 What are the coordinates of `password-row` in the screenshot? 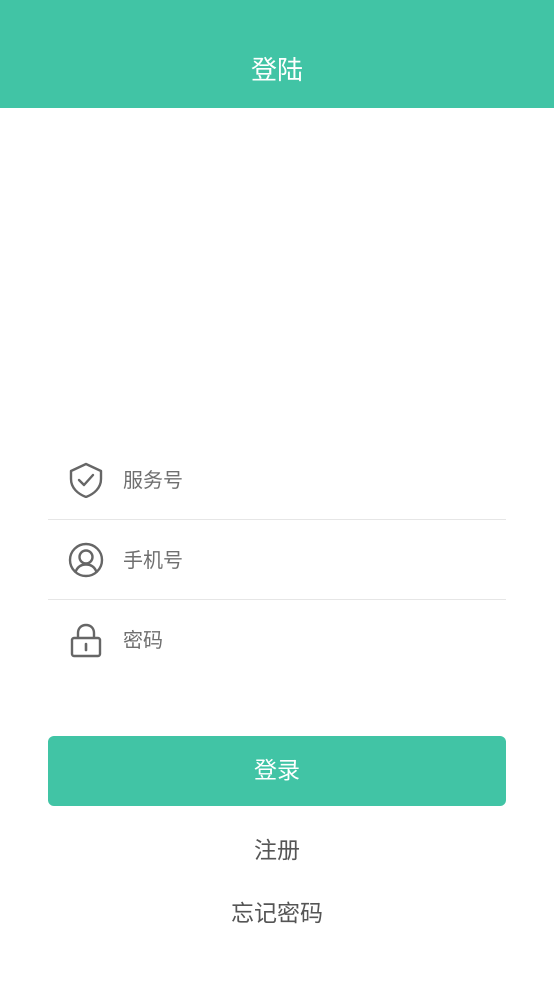 It's located at (277, 640).